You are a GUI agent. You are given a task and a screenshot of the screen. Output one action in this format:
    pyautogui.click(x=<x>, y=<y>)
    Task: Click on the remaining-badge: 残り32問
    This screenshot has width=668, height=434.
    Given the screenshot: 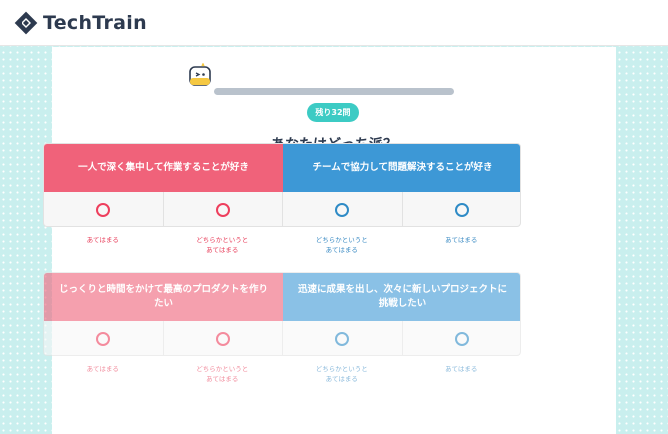 What is the action you would take?
    pyautogui.click(x=333, y=112)
    